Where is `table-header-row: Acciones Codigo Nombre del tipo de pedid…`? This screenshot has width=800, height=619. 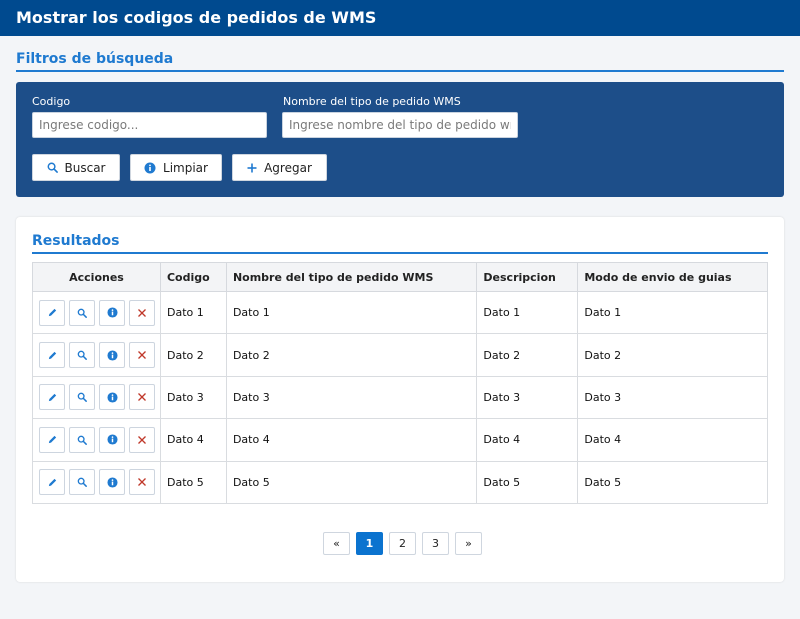 table-header-row: Acciones Codigo Nombre del tipo de pedid… is located at coordinates (400, 277).